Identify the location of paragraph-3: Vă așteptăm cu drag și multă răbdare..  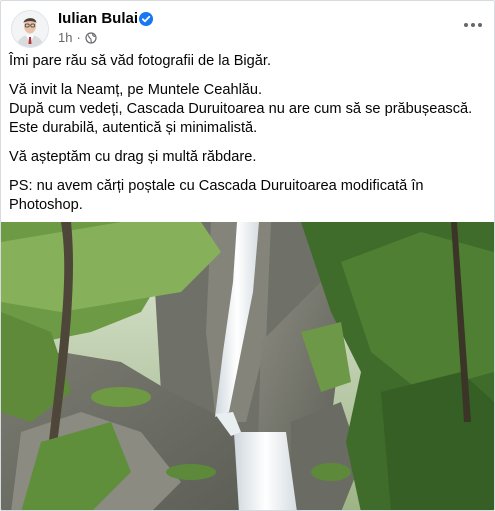
(248, 157).